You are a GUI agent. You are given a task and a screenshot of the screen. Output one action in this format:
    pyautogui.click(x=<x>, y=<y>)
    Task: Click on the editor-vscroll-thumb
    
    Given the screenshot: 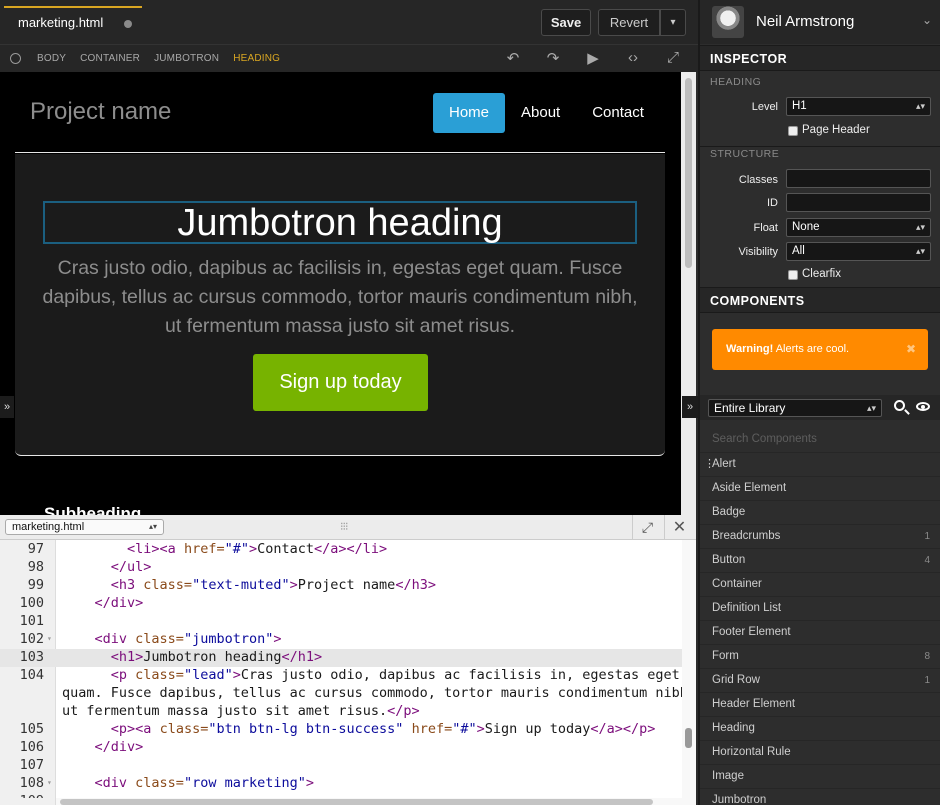 What is the action you would take?
    pyautogui.click(x=688, y=738)
    